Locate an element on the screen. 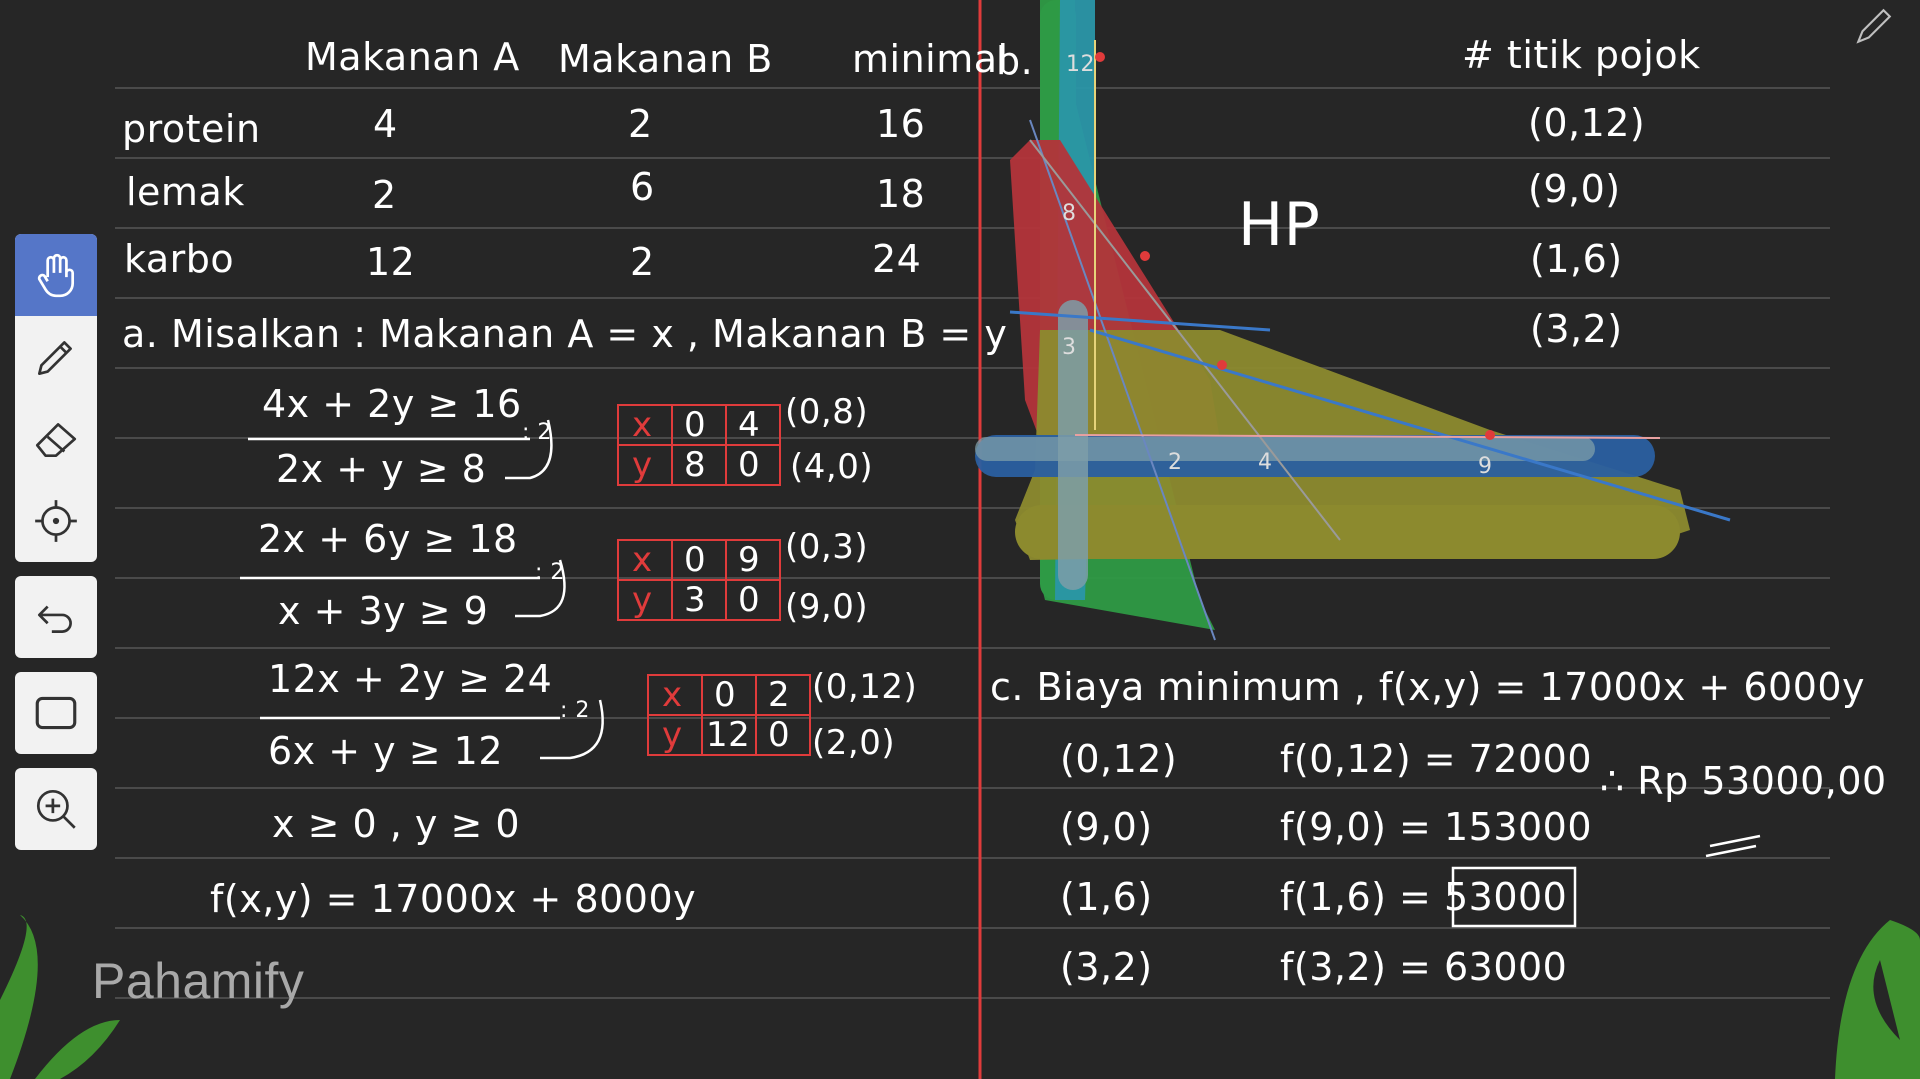 The width and height of the screenshot is (1920, 1079). pencil-tool is located at coordinates (56, 357).